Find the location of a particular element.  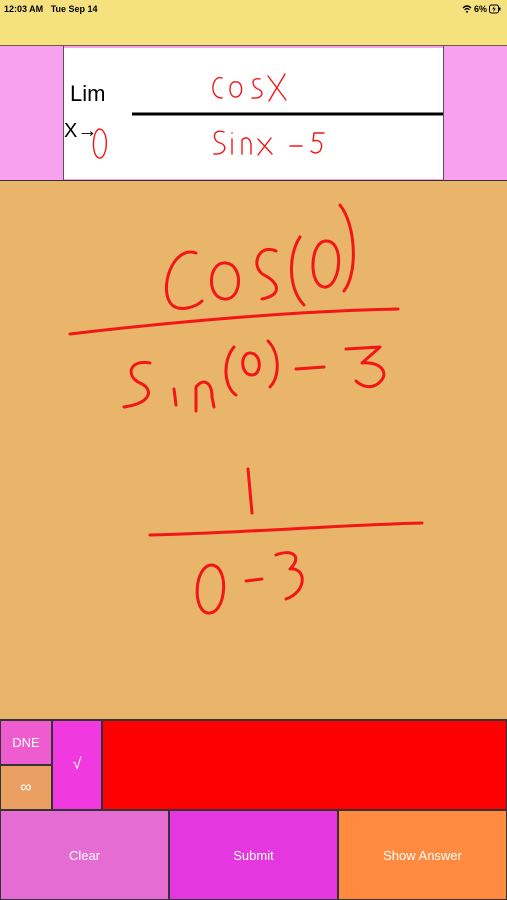

problem-display: Lim X→ is located at coordinates (253, 113).